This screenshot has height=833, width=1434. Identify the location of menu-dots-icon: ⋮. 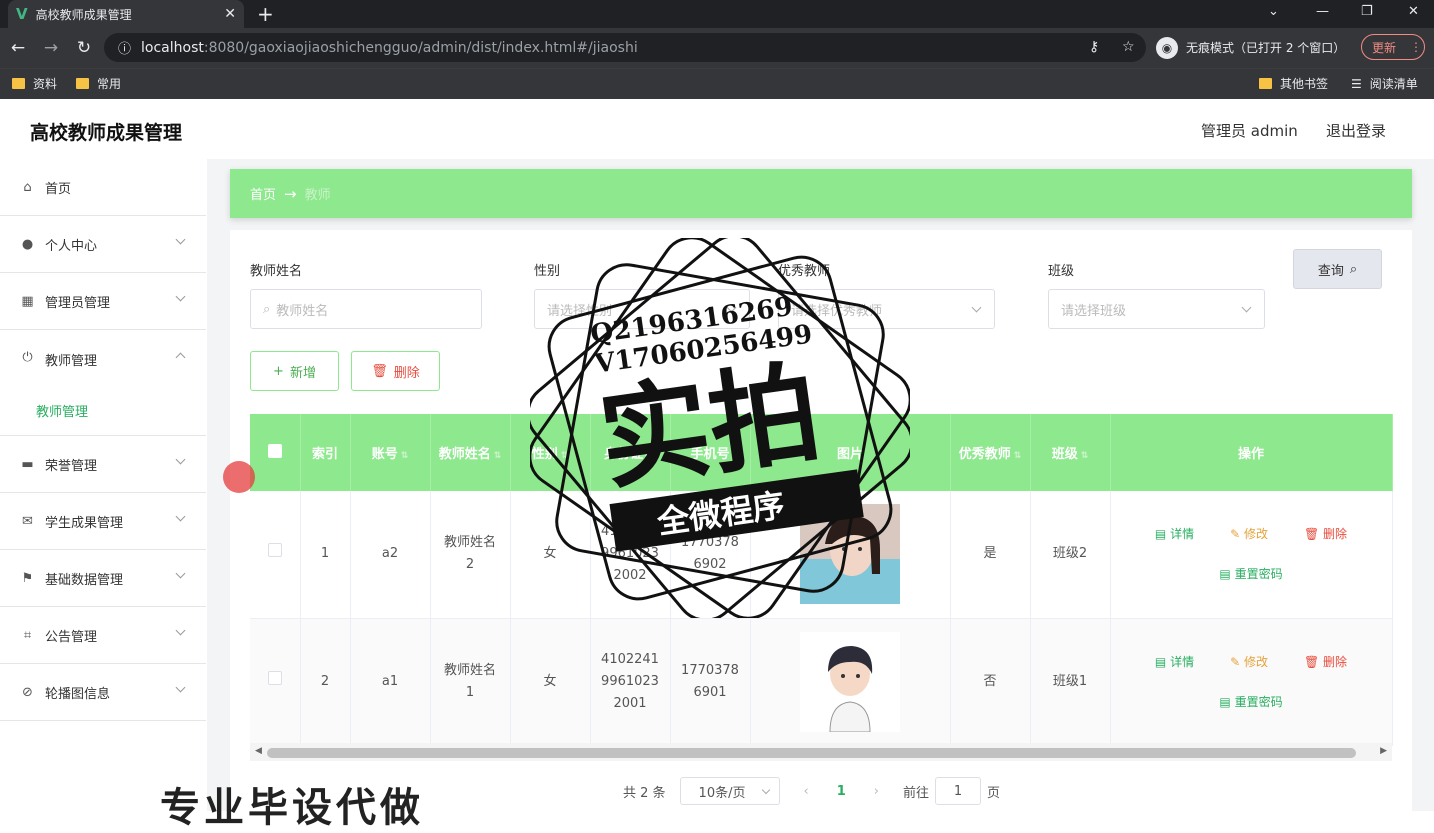
(1416, 47).